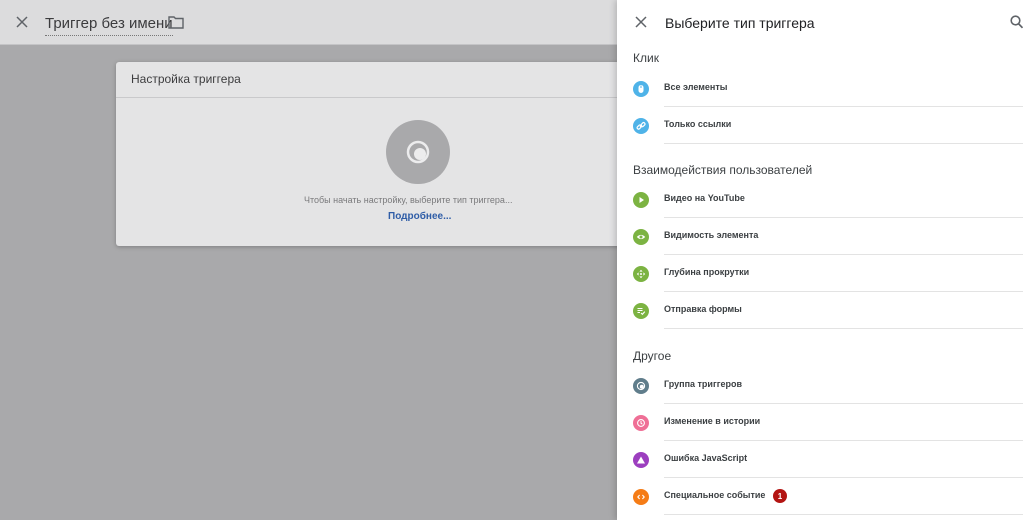 This screenshot has width=1023, height=520. I want to click on section-title-user-interactions: Взаимодействия пользователей, so click(723, 170).